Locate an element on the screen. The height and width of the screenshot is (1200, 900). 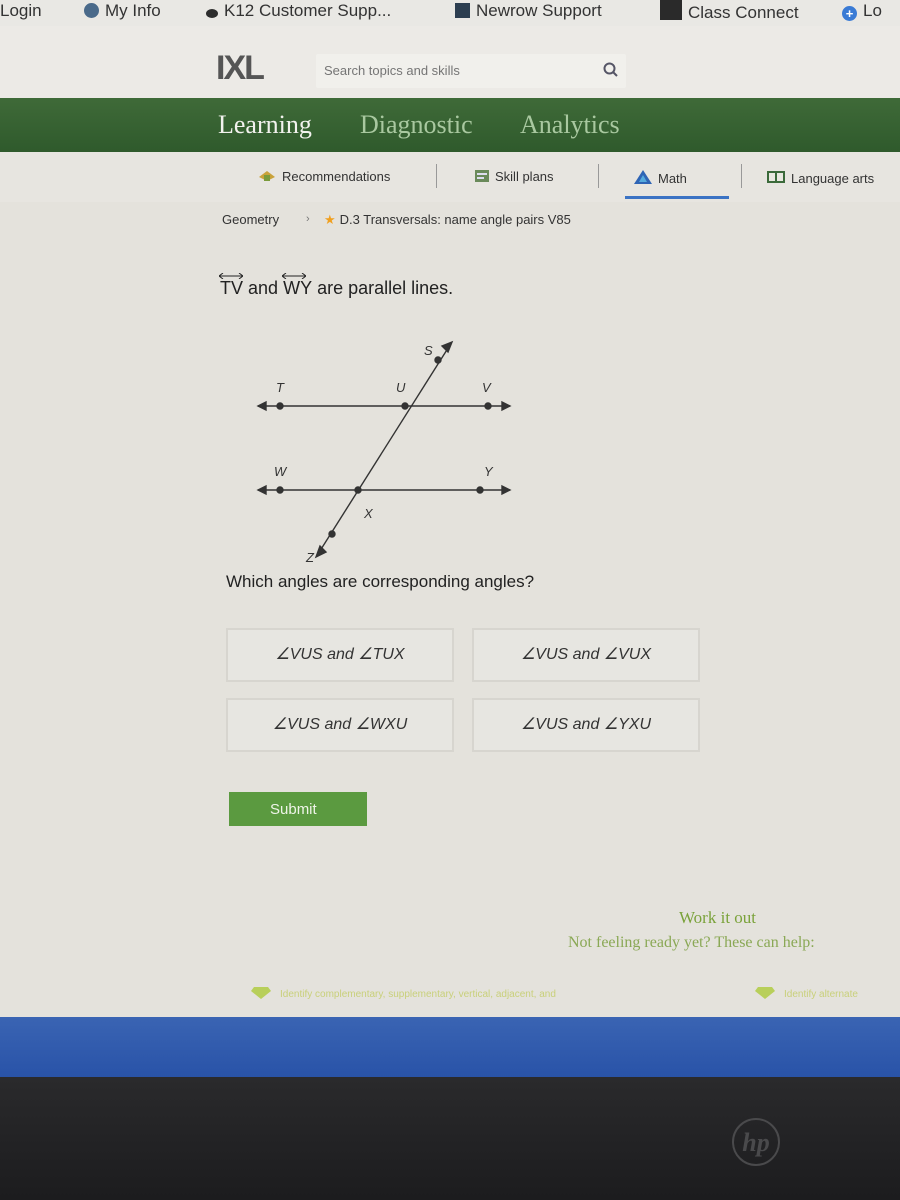
language-arts-icon is located at coordinates (776, 177).